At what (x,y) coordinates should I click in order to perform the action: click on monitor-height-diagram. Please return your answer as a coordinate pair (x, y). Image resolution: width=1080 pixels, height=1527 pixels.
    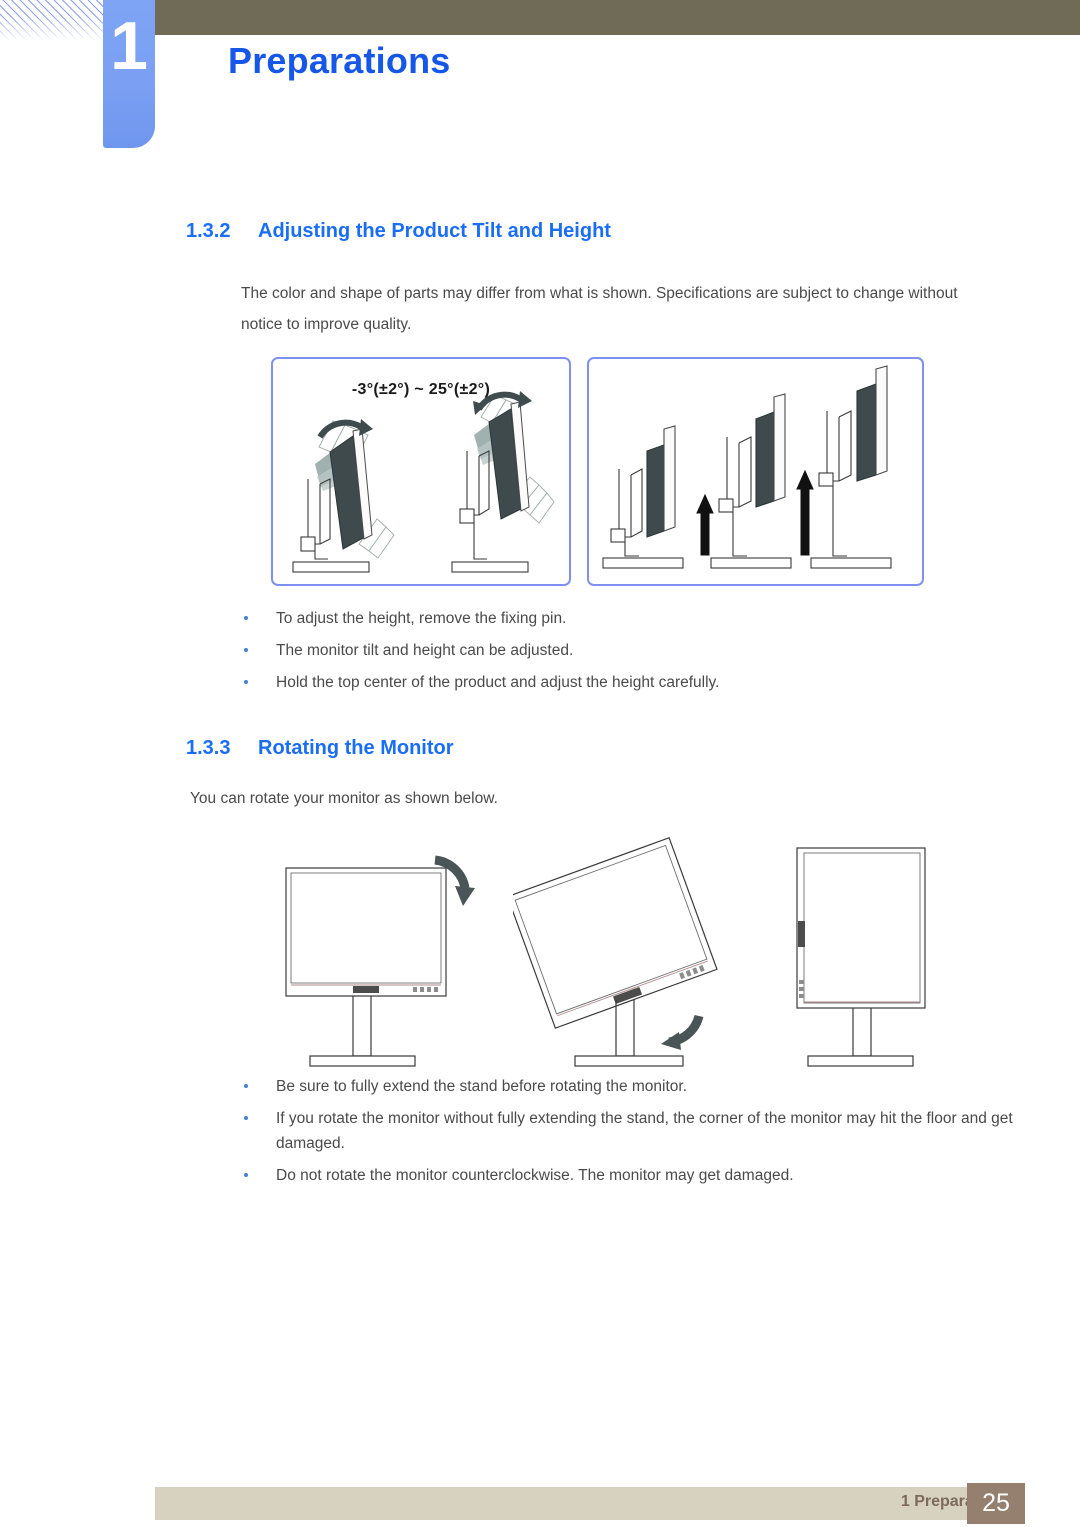
    Looking at the image, I should click on (747, 467).